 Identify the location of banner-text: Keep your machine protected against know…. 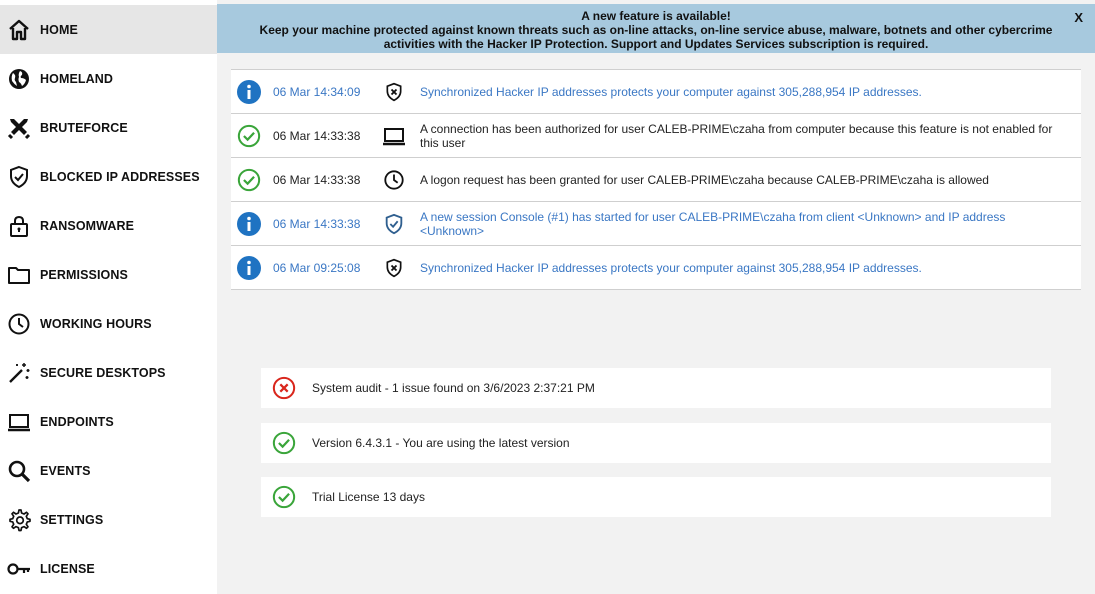
(656, 37).